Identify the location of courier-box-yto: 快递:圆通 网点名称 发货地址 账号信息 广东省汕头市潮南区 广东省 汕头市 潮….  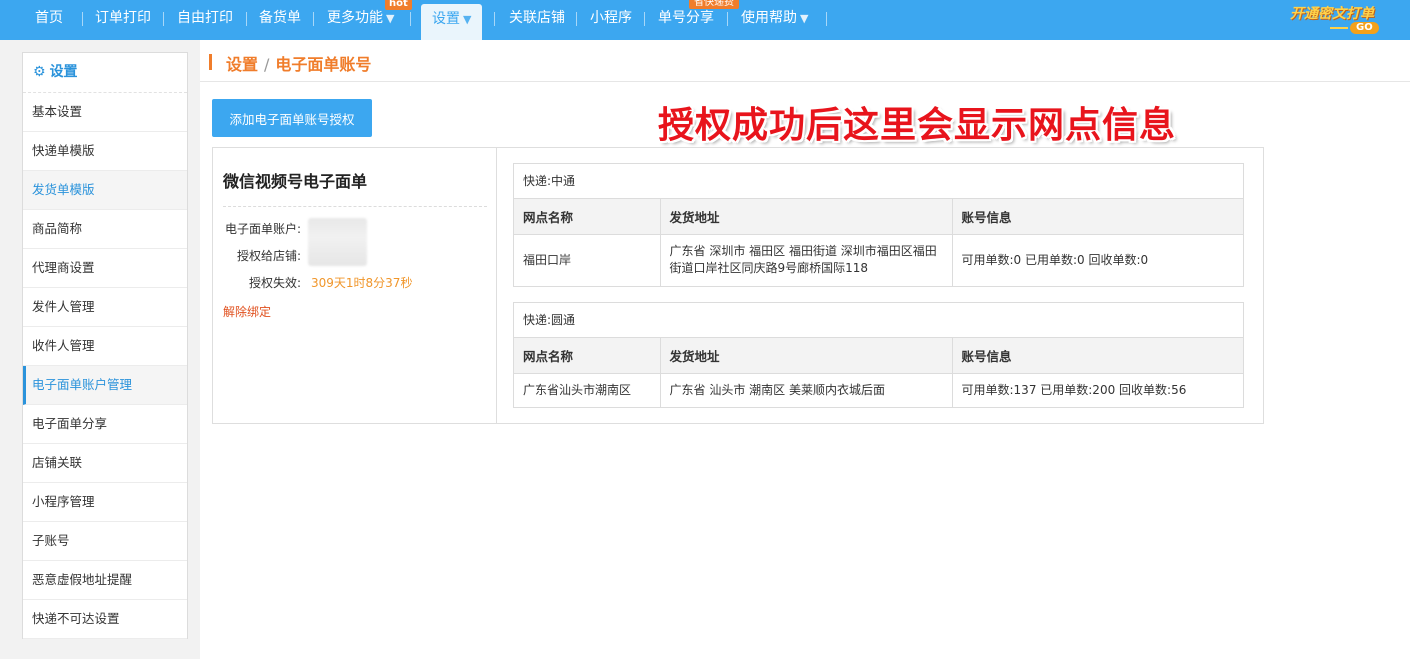
(878, 355).